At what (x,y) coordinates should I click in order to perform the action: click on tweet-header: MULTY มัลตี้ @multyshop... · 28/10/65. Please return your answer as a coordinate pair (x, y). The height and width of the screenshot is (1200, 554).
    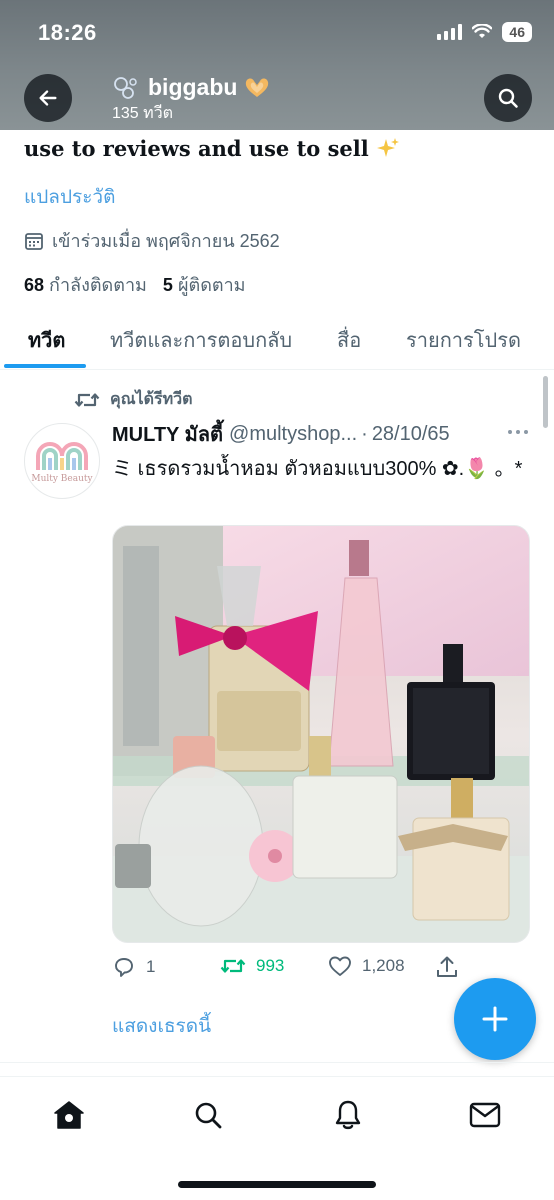
    Looking at the image, I should click on (322, 434).